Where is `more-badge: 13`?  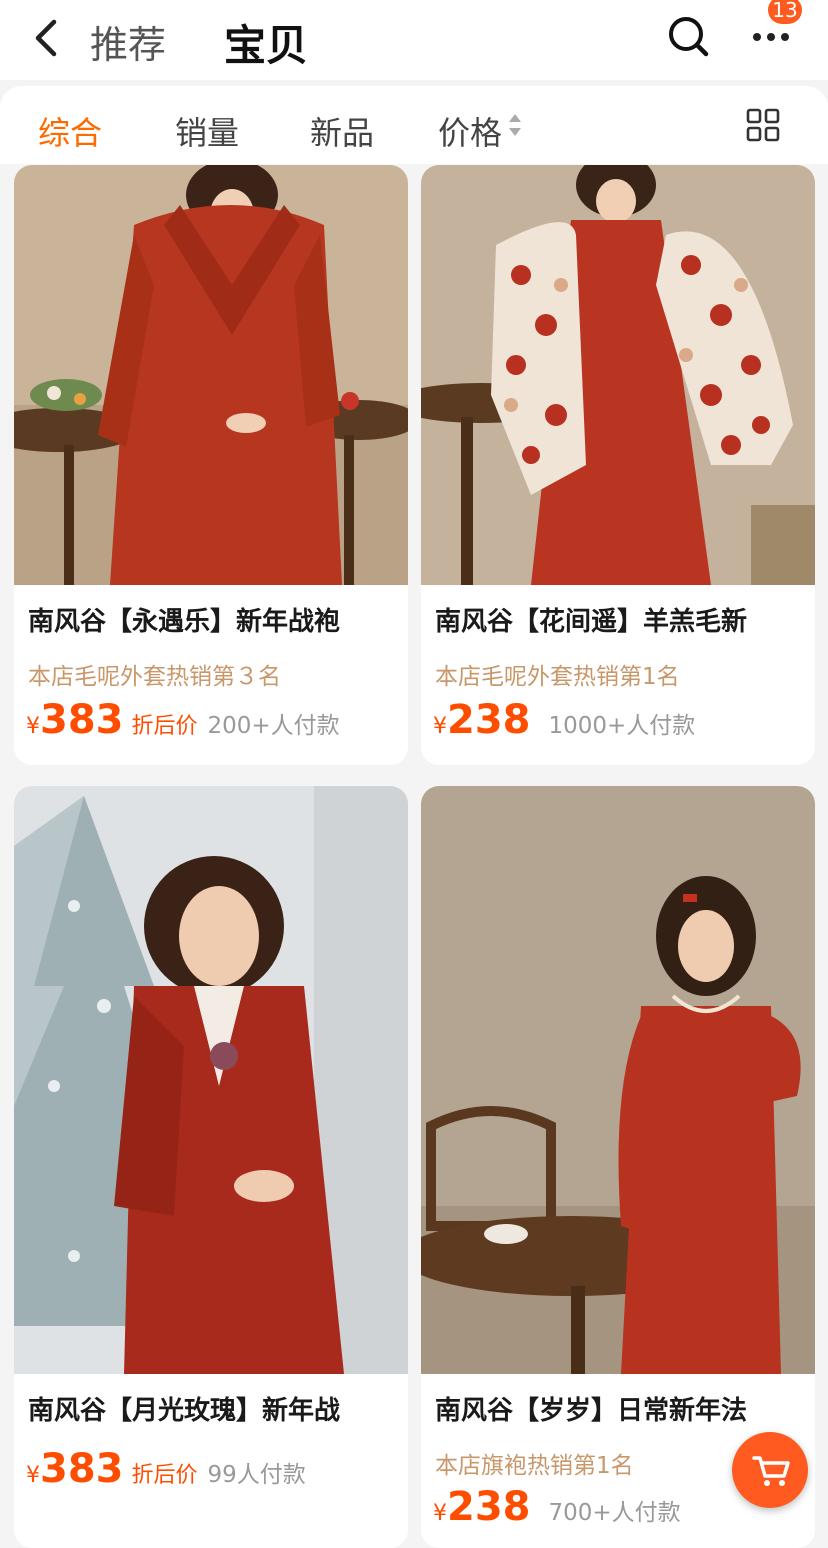 more-badge: 13 is located at coordinates (785, 12).